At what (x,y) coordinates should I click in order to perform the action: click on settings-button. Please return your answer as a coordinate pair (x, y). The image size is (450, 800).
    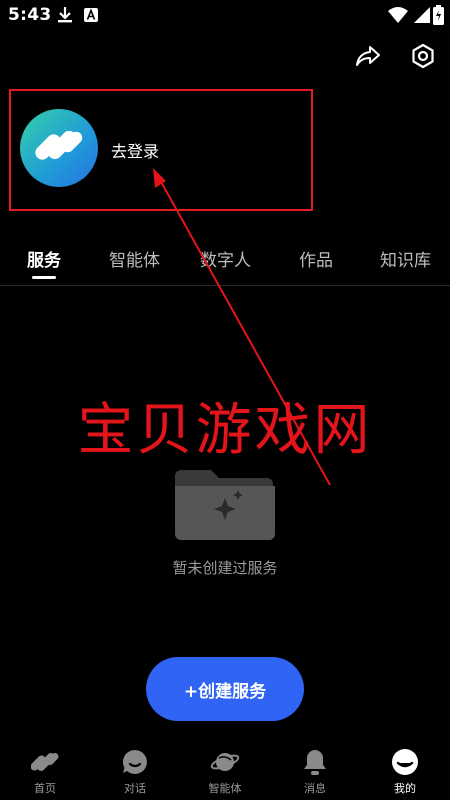
    Looking at the image, I should click on (423, 58).